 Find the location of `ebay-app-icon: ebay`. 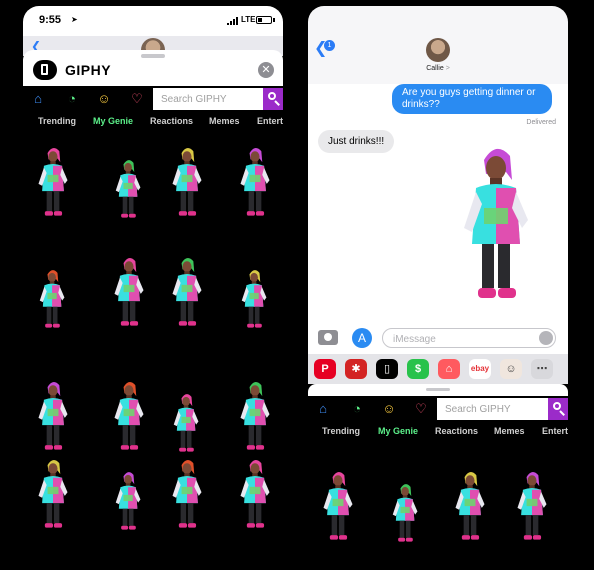

ebay-app-icon: ebay is located at coordinates (480, 369).